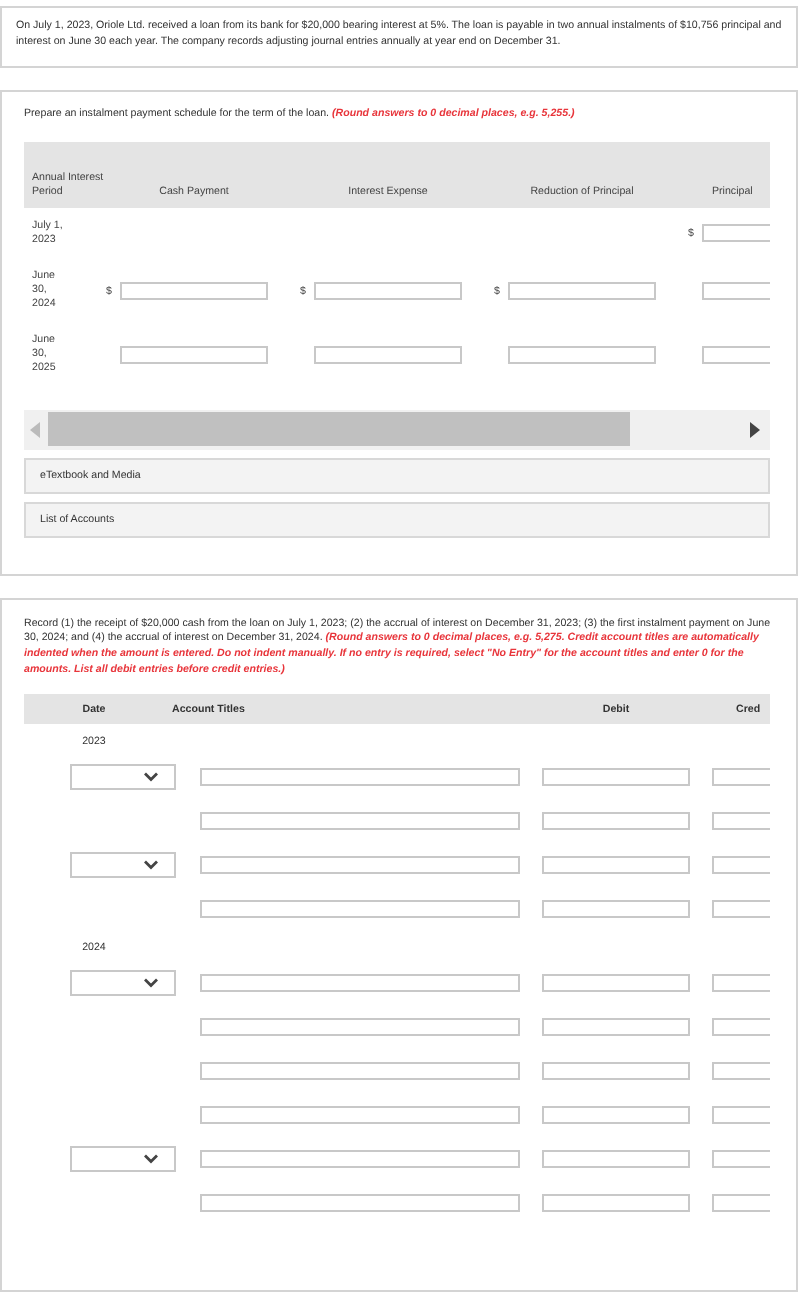  I want to click on scroll-right-icon, so click(755, 429).